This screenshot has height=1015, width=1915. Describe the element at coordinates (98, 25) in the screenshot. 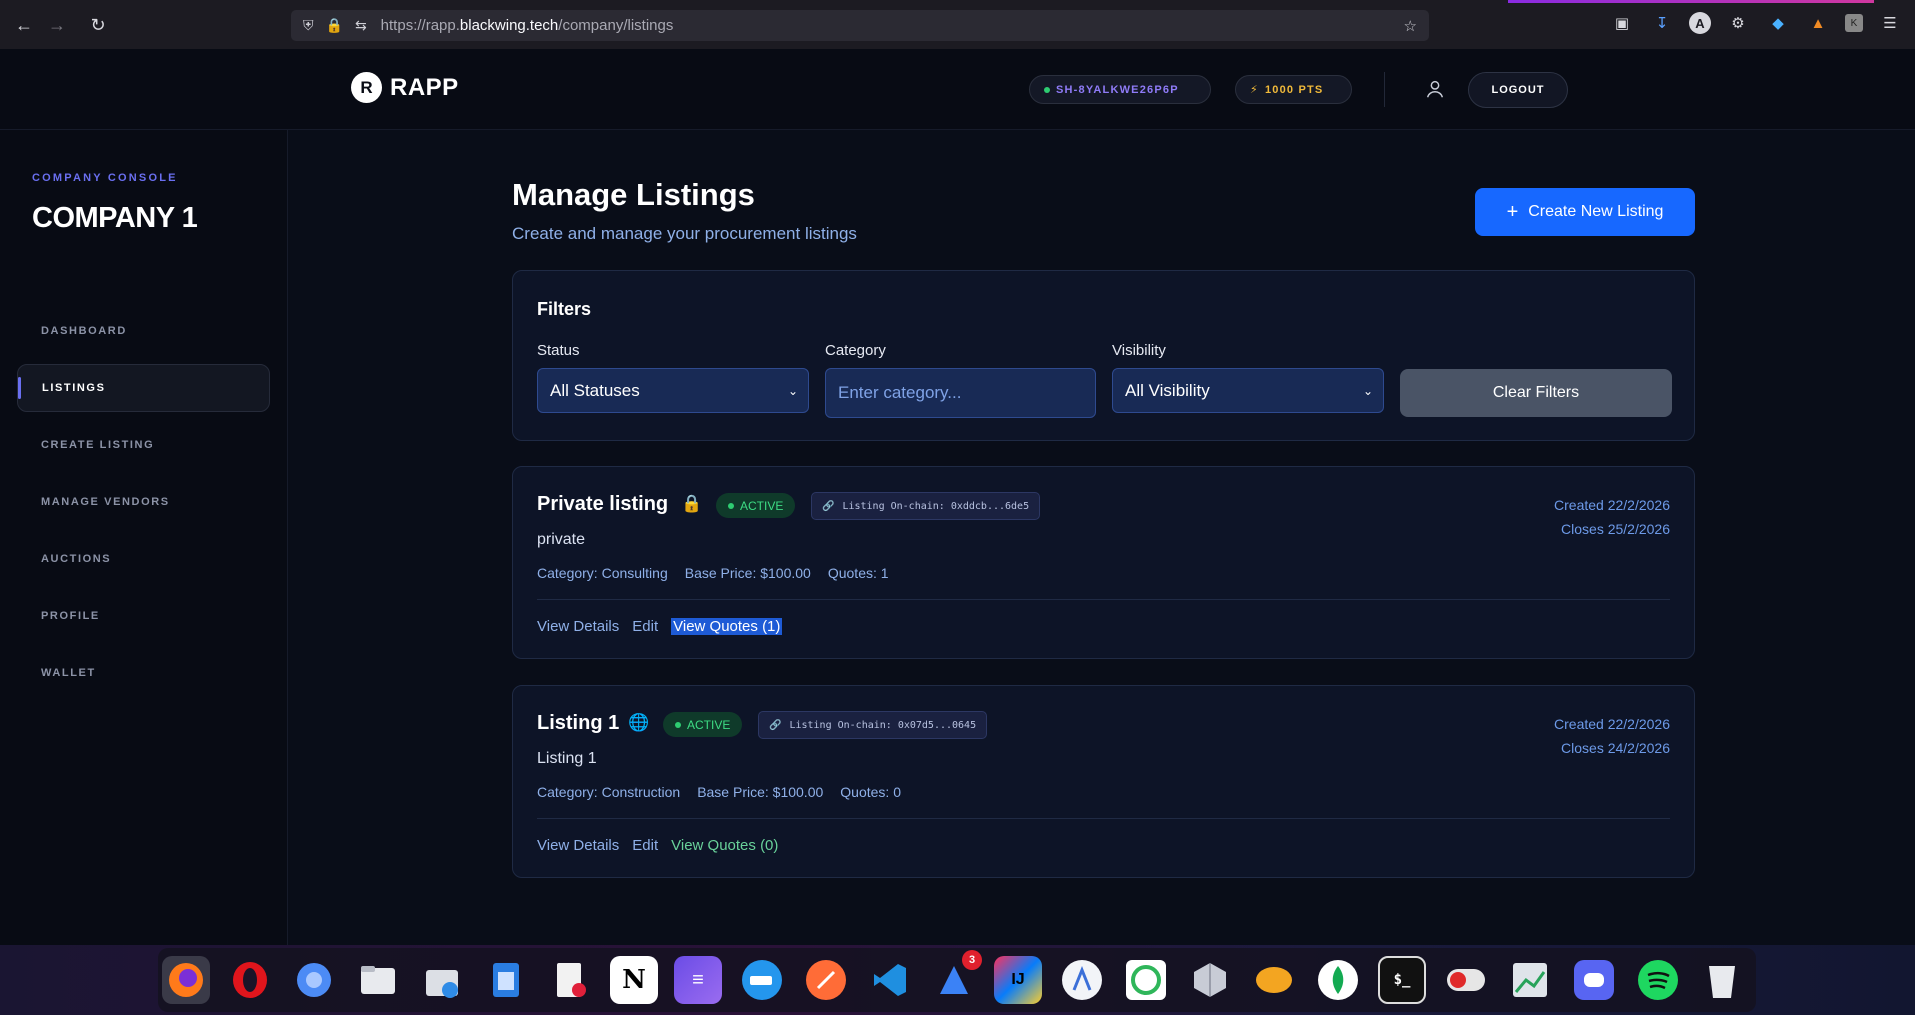

I see `reload-icon: ↻` at that location.